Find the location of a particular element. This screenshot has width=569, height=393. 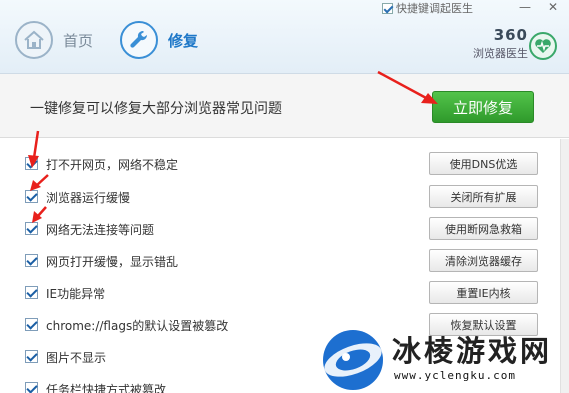

watermark-text: 冰棱游戏网 is located at coordinates (472, 351).